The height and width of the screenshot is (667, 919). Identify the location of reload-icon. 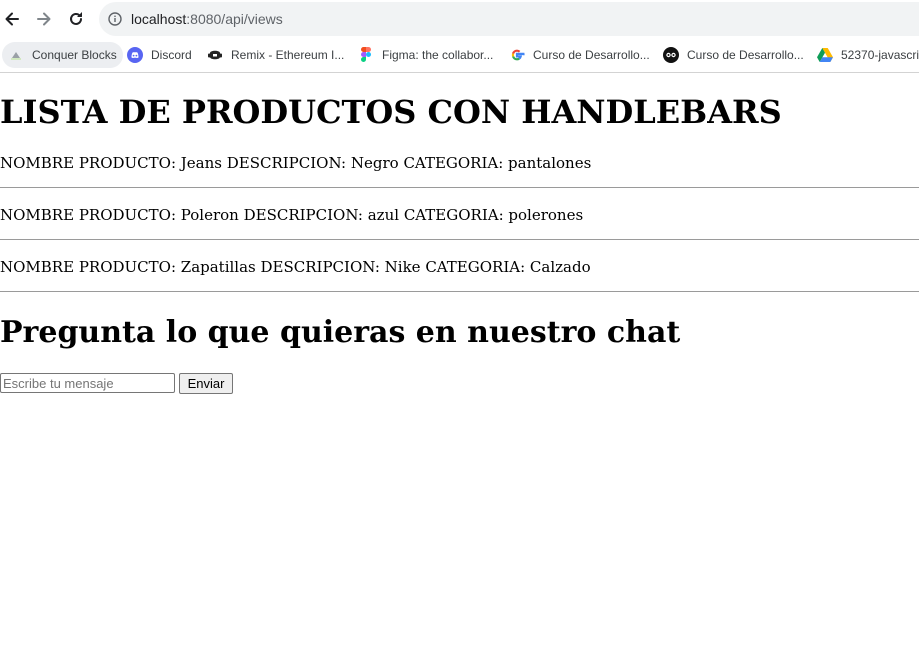
(76, 18).